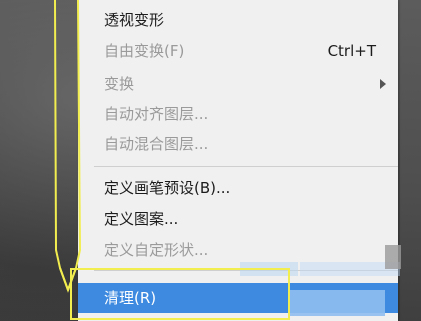 The width and height of the screenshot is (421, 321). Describe the element at coordinates (67, 146) in the screenshot. I see `down-arrow-annotation` at that location.